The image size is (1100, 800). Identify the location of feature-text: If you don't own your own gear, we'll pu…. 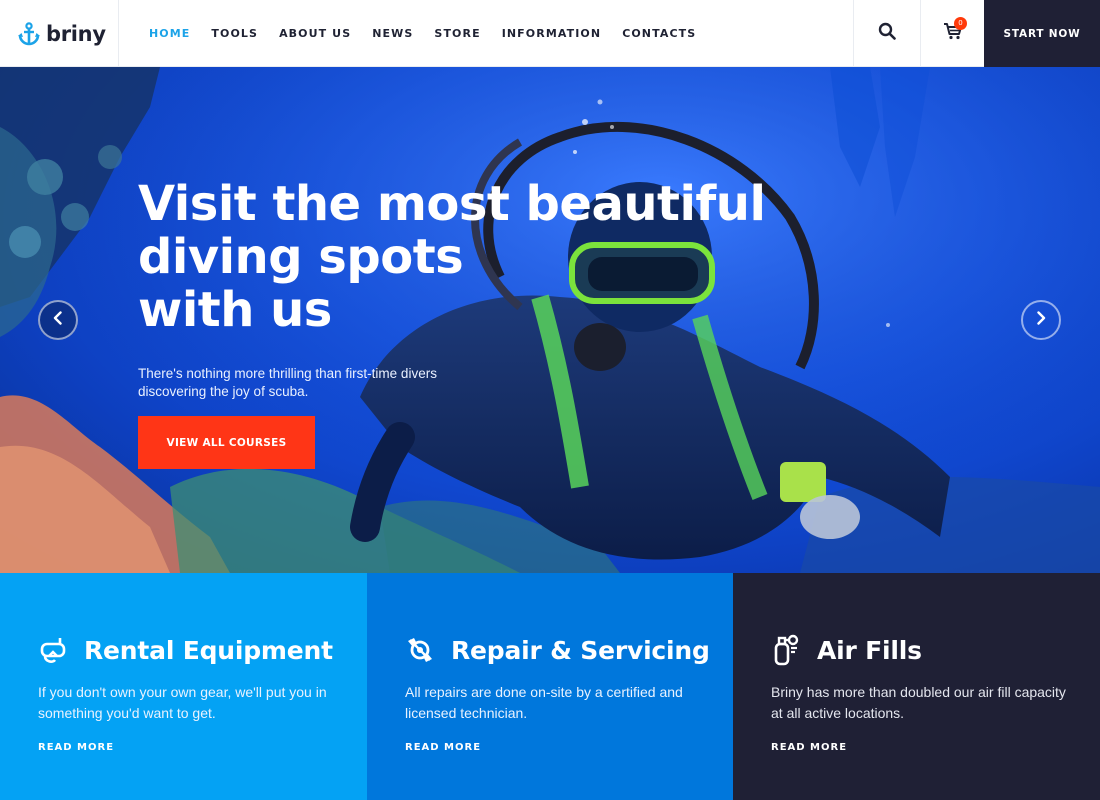
(182, 702).